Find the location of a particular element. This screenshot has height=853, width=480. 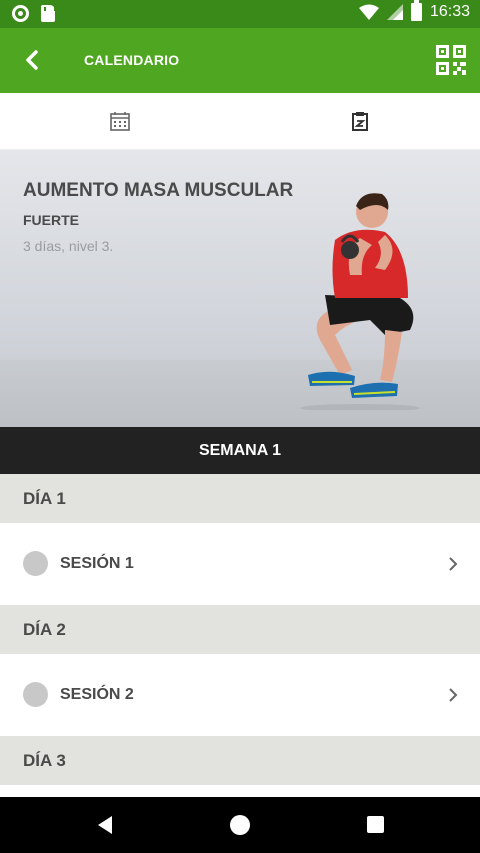

program-title: AUMENTO MASA MUSCULAR is located at coordinates (158, 190).